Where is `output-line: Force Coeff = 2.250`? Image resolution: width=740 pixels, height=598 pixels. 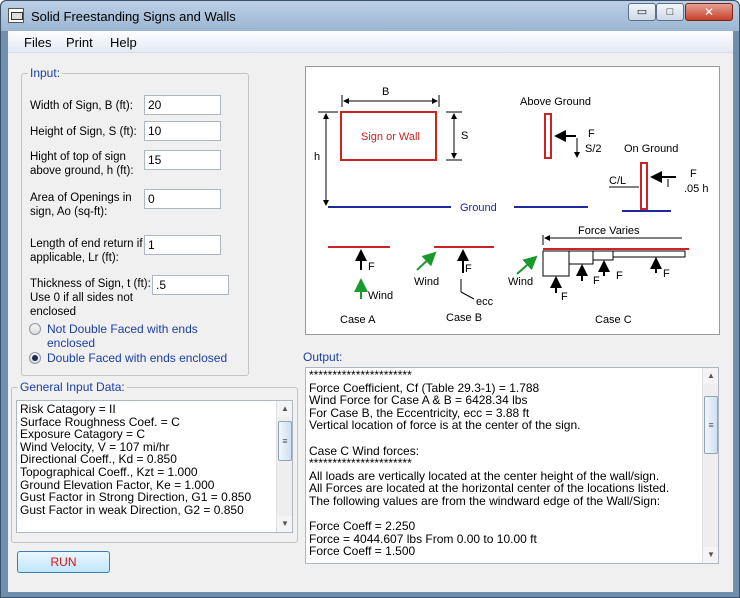 output-line: Force Coeff = 2.250 is located at coordinates (362, 526).